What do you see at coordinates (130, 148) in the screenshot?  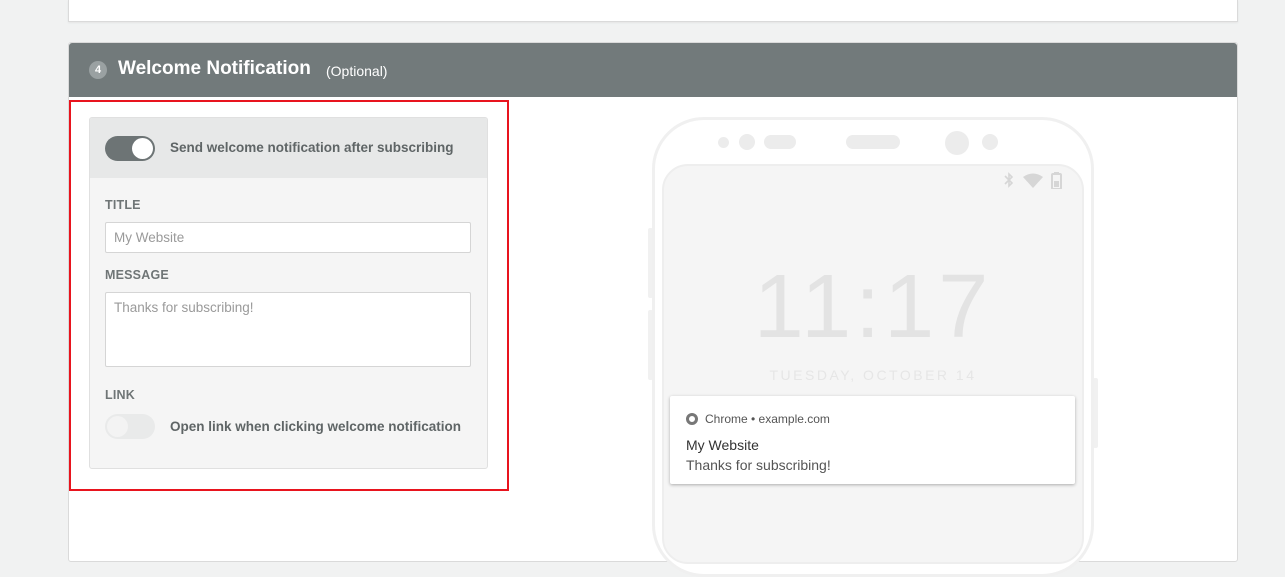 I see `send-welcome-toggle` at bounding box center [130, 148].